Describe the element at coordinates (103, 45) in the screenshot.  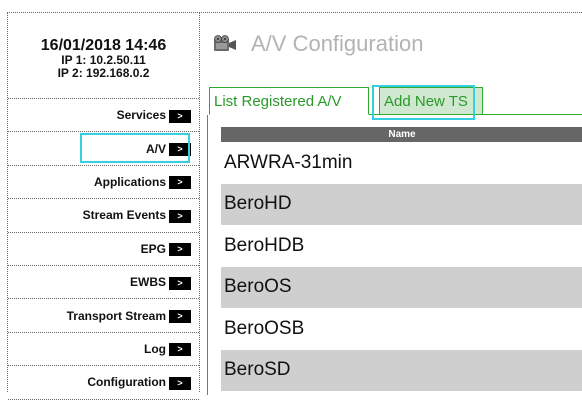
I see `datetime-text: 16/01/2018 14:46` at that location.